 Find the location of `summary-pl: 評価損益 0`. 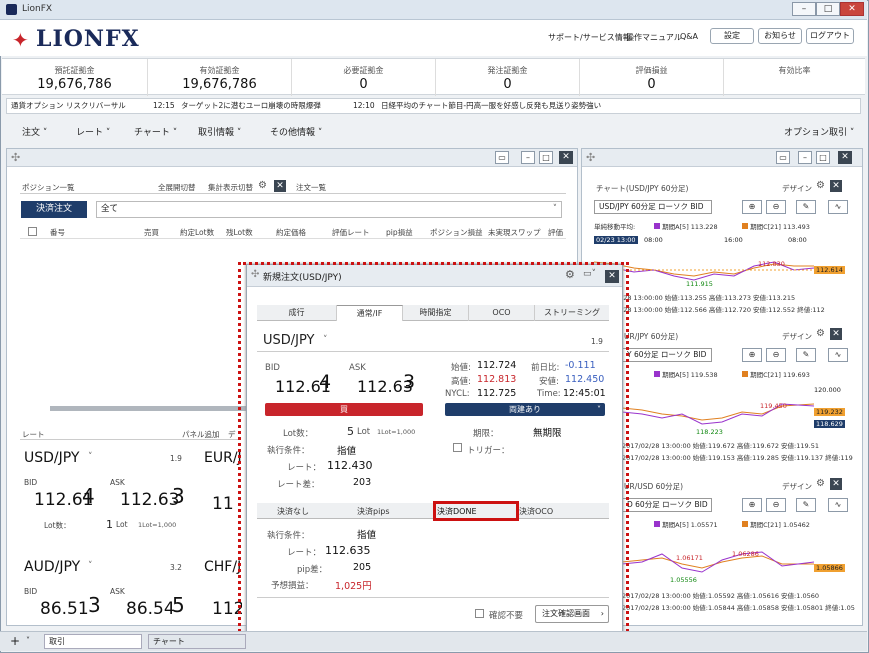

summary-pl: 評価損益 0 is located at coordinates (652, 77).